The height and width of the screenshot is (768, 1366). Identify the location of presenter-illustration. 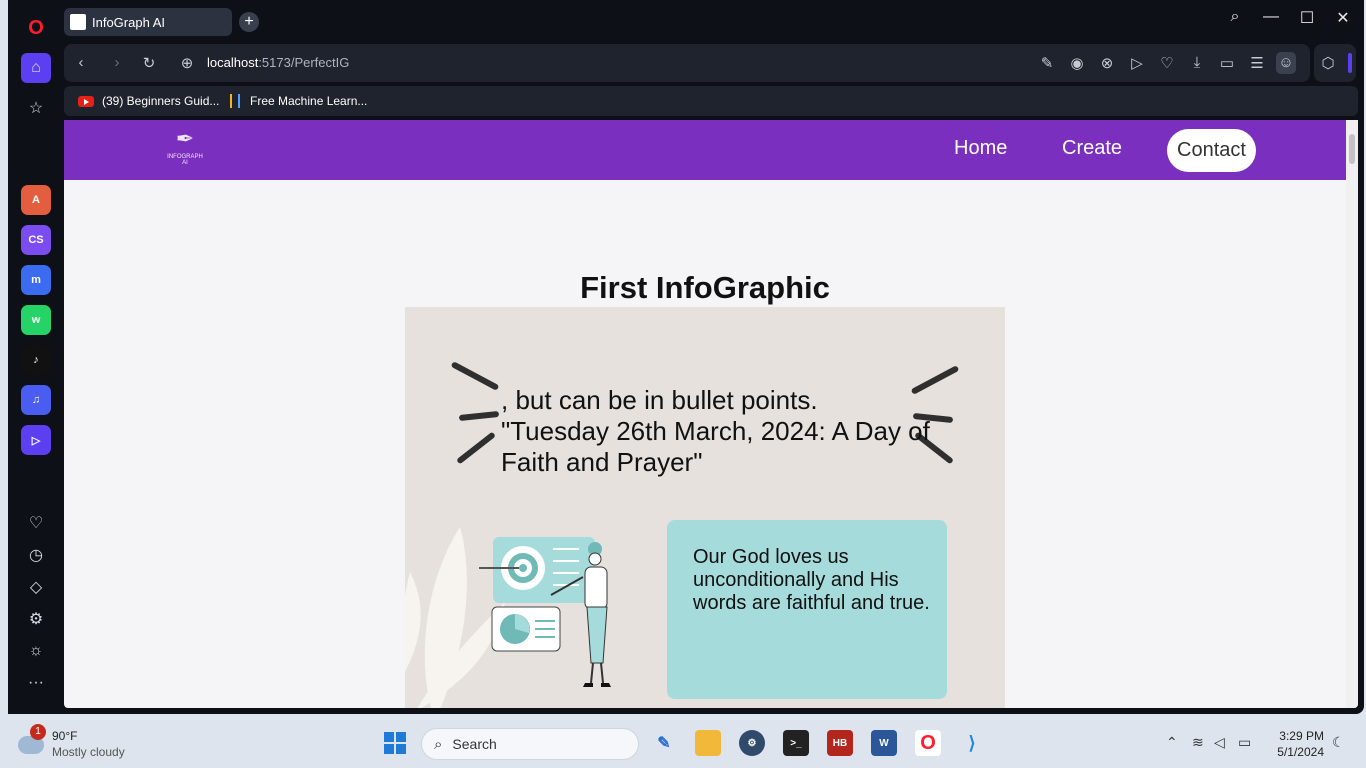
(545, 612).